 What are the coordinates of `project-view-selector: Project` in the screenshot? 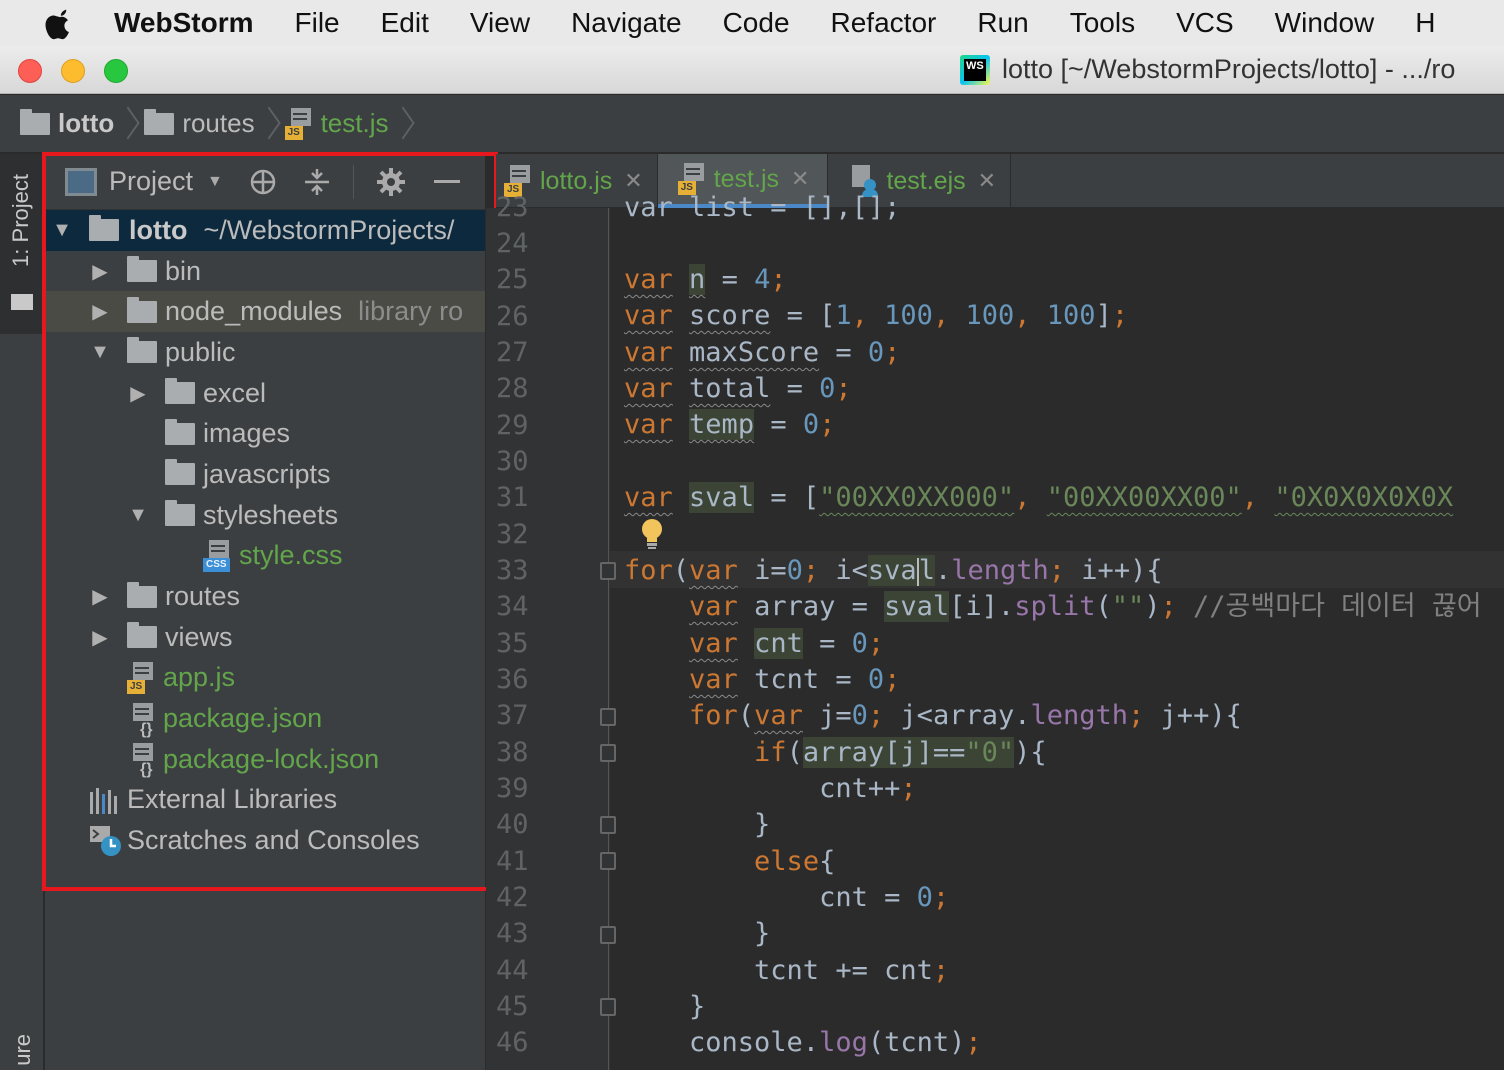 It's located at (151, 181).